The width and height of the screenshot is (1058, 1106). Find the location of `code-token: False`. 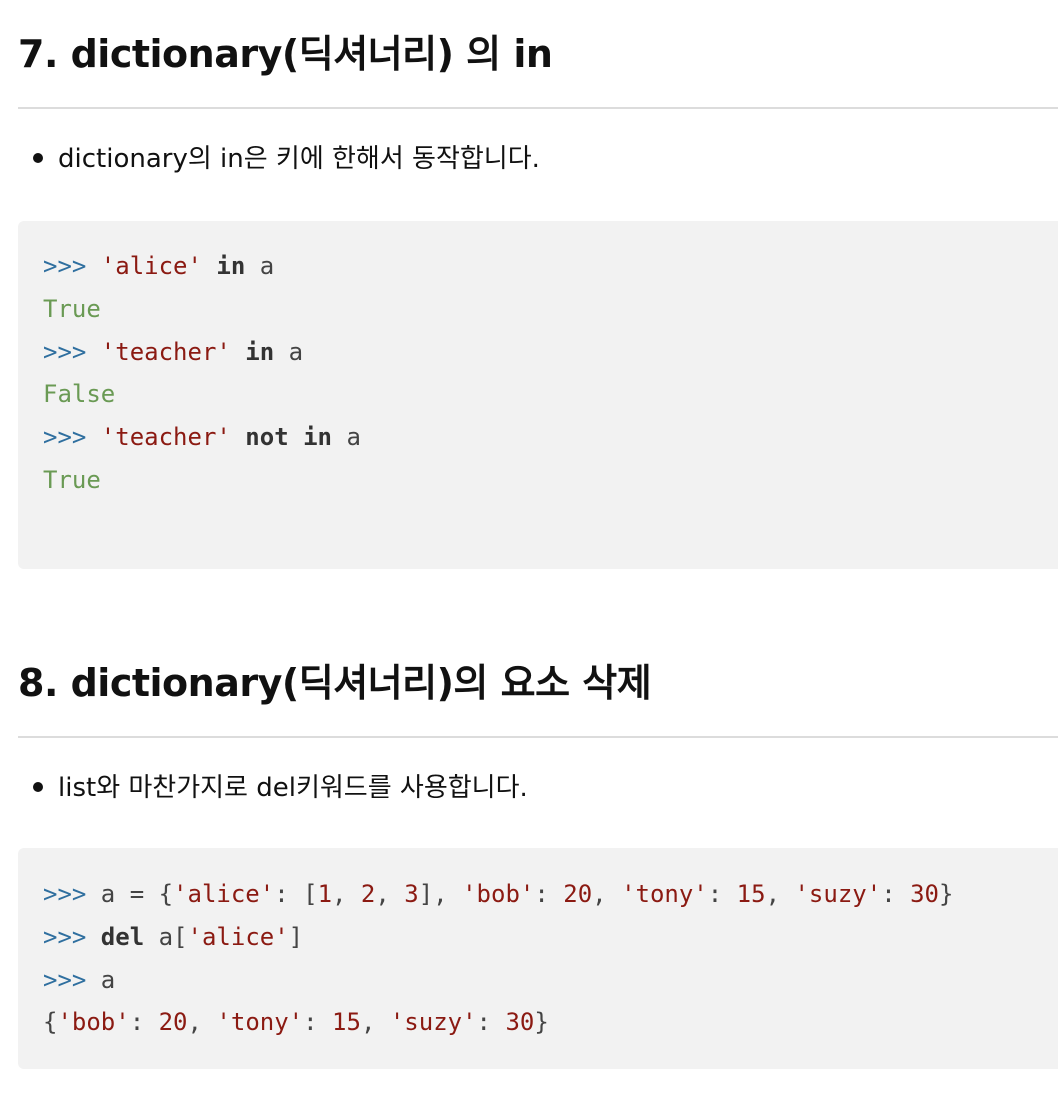

code-token: False is located at coordinates (79, 394).